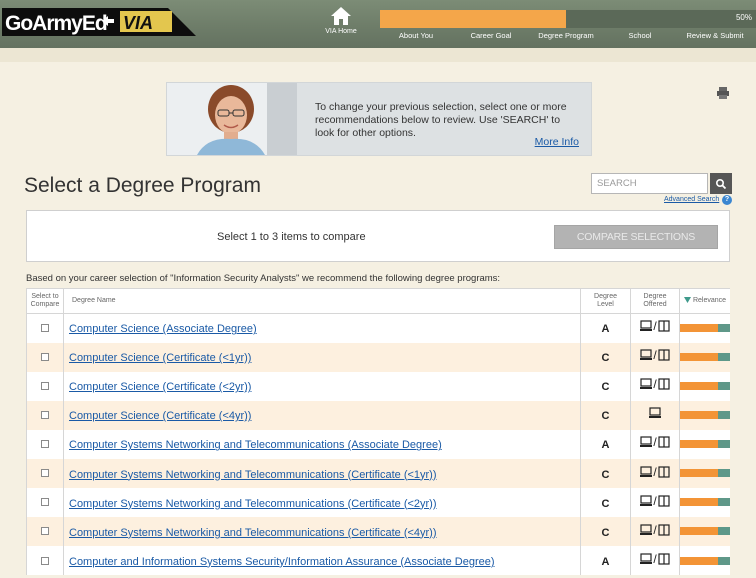  I want to click on degree-name-link: Computer Science (Certificate (<2yr)), so click(160, 387).